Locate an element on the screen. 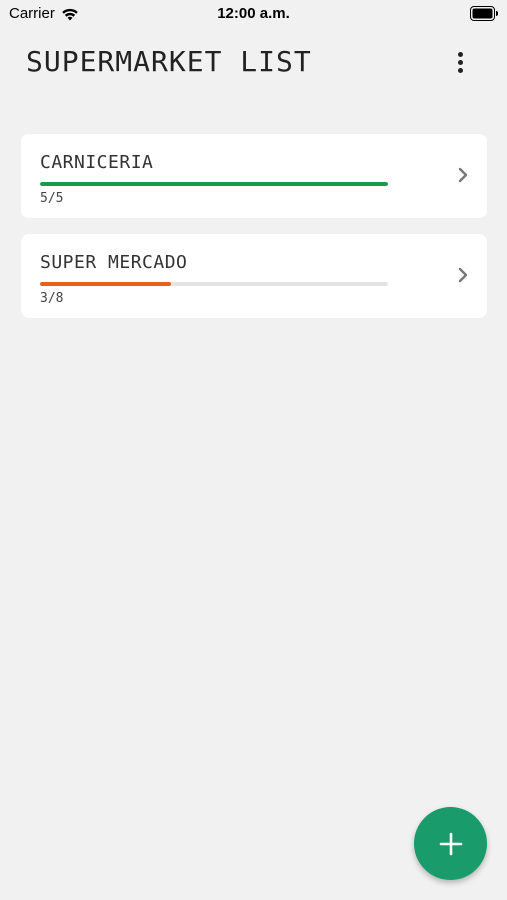  battery-icon is located at coordinates (484, 13).